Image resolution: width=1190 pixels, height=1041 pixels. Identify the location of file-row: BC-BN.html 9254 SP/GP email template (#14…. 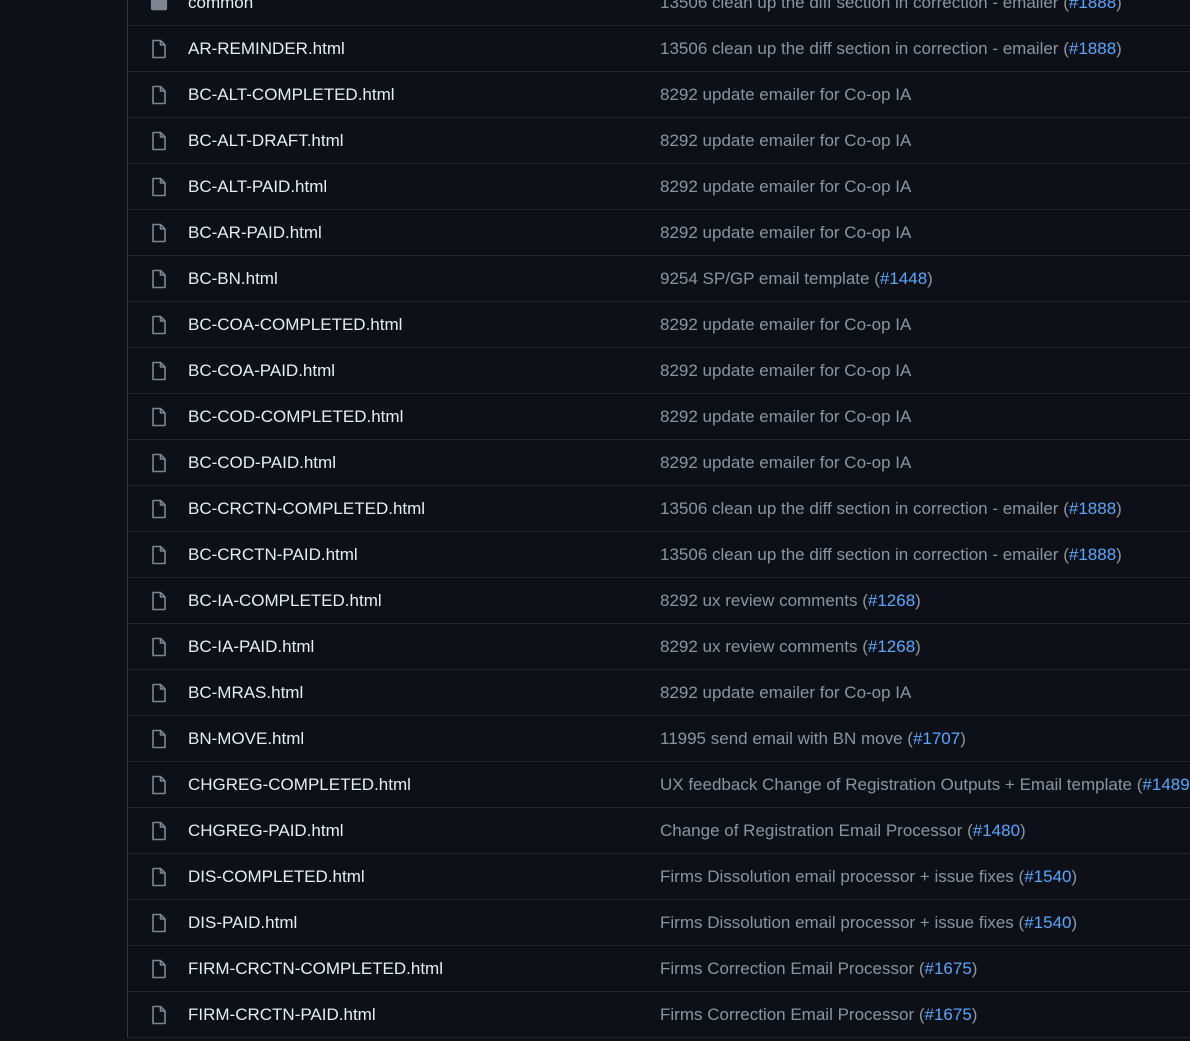
(659, 279).